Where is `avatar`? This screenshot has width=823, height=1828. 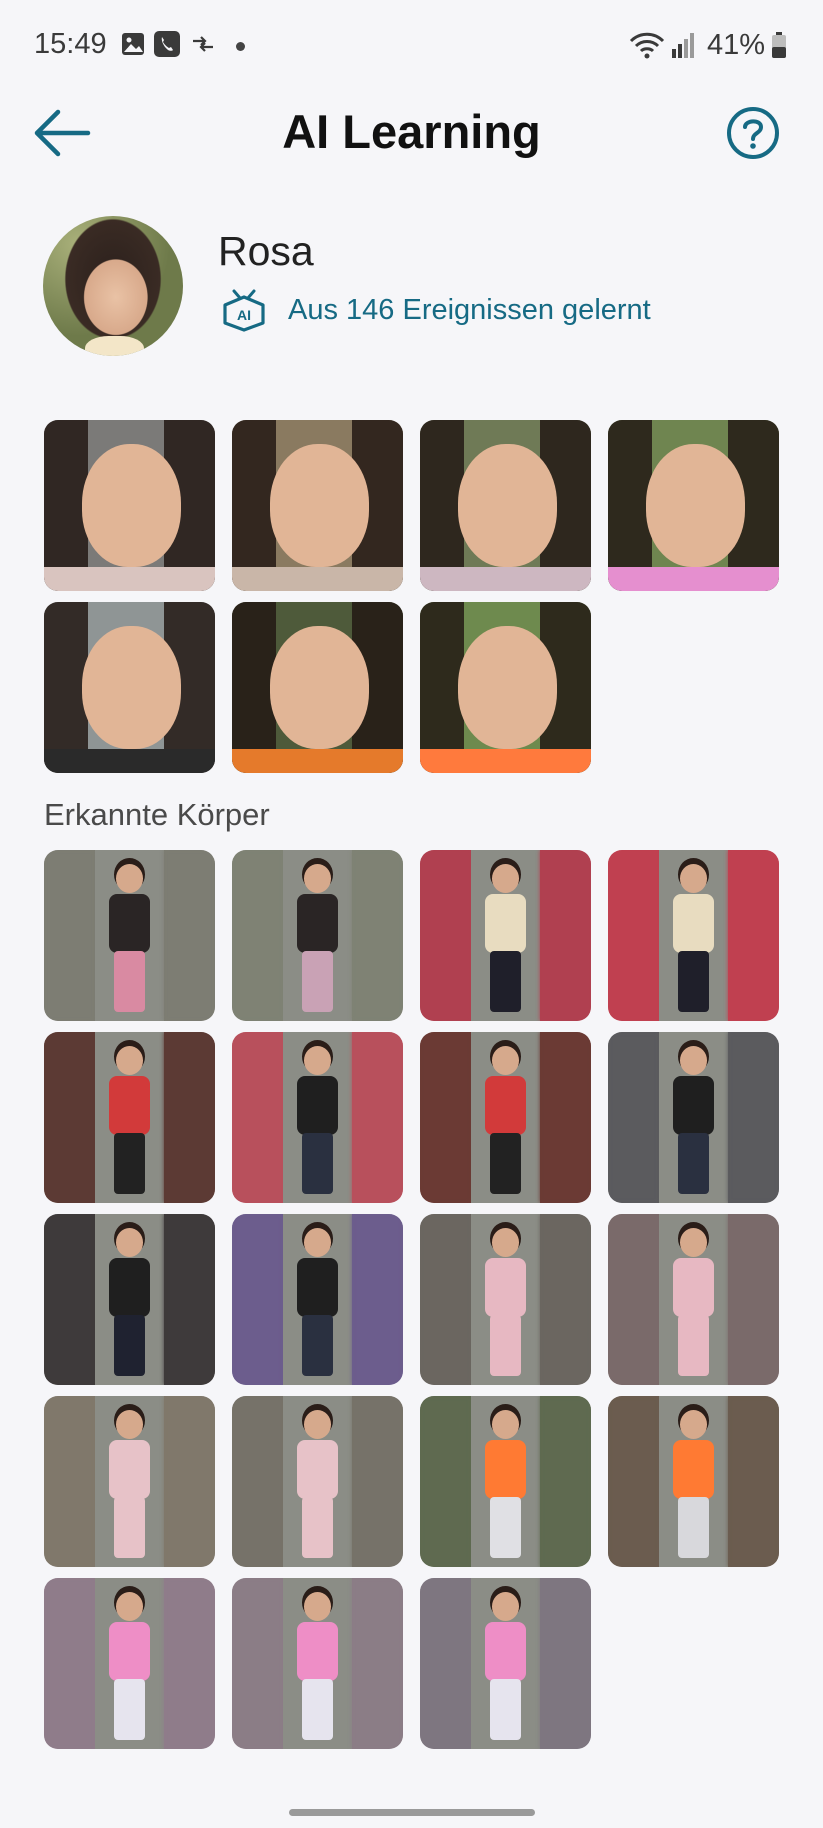 avatar is located at coordinates (113, 286).